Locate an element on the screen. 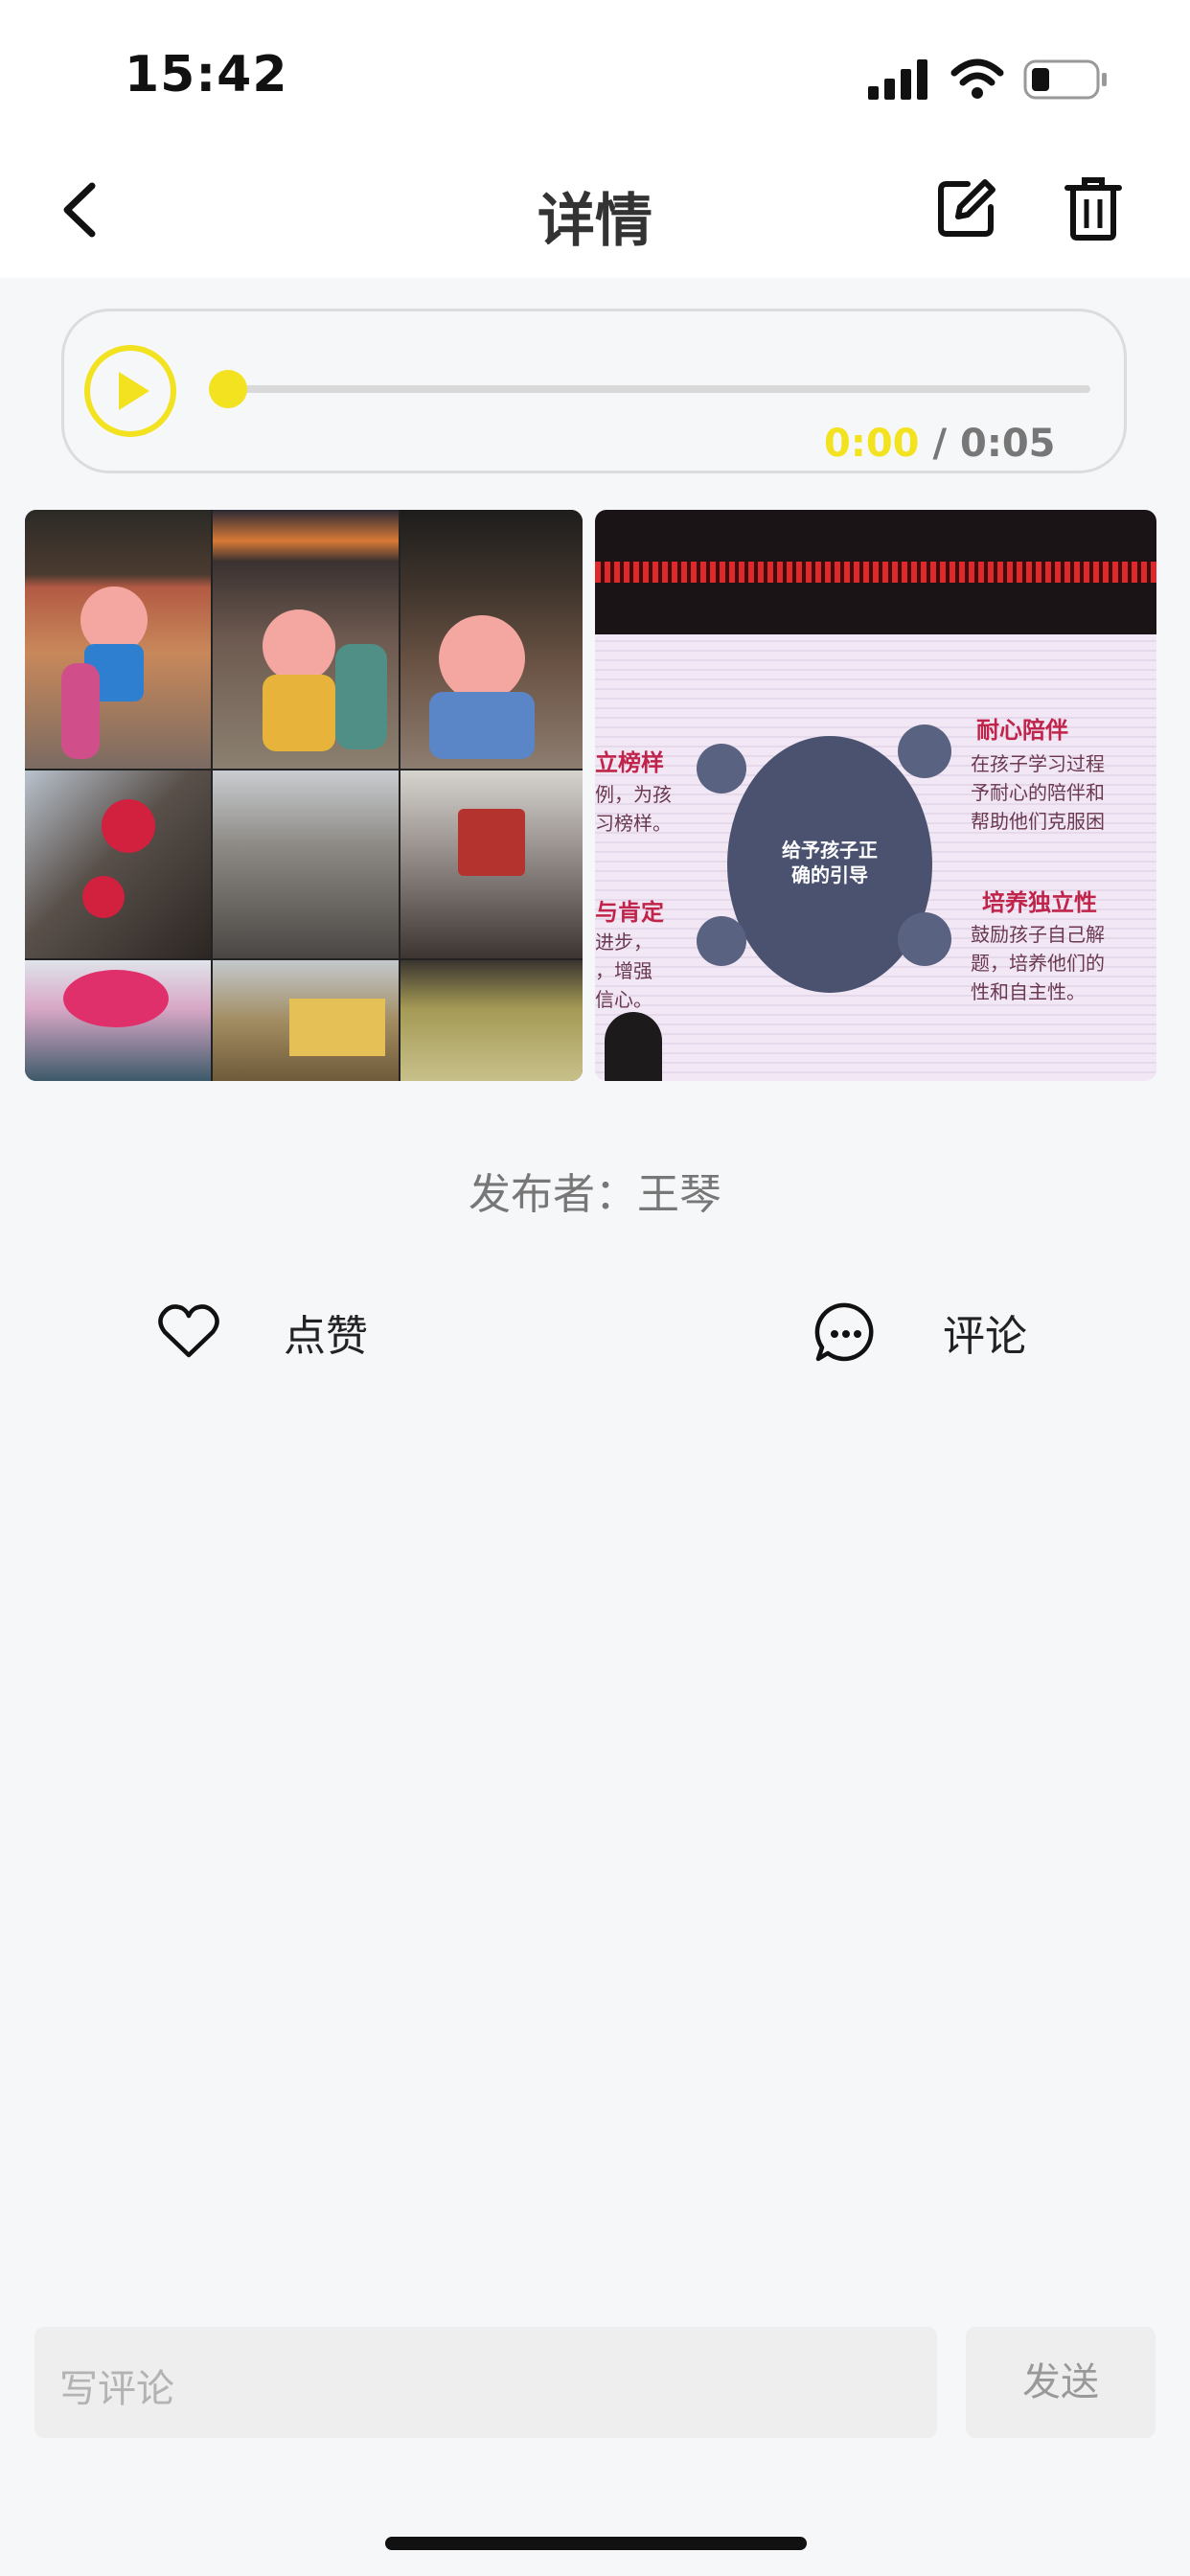 The height and width of the screenshot is (2576, 1190). slide-text: 进步， ，增强 信心。 is located at coordinates (623, 971).